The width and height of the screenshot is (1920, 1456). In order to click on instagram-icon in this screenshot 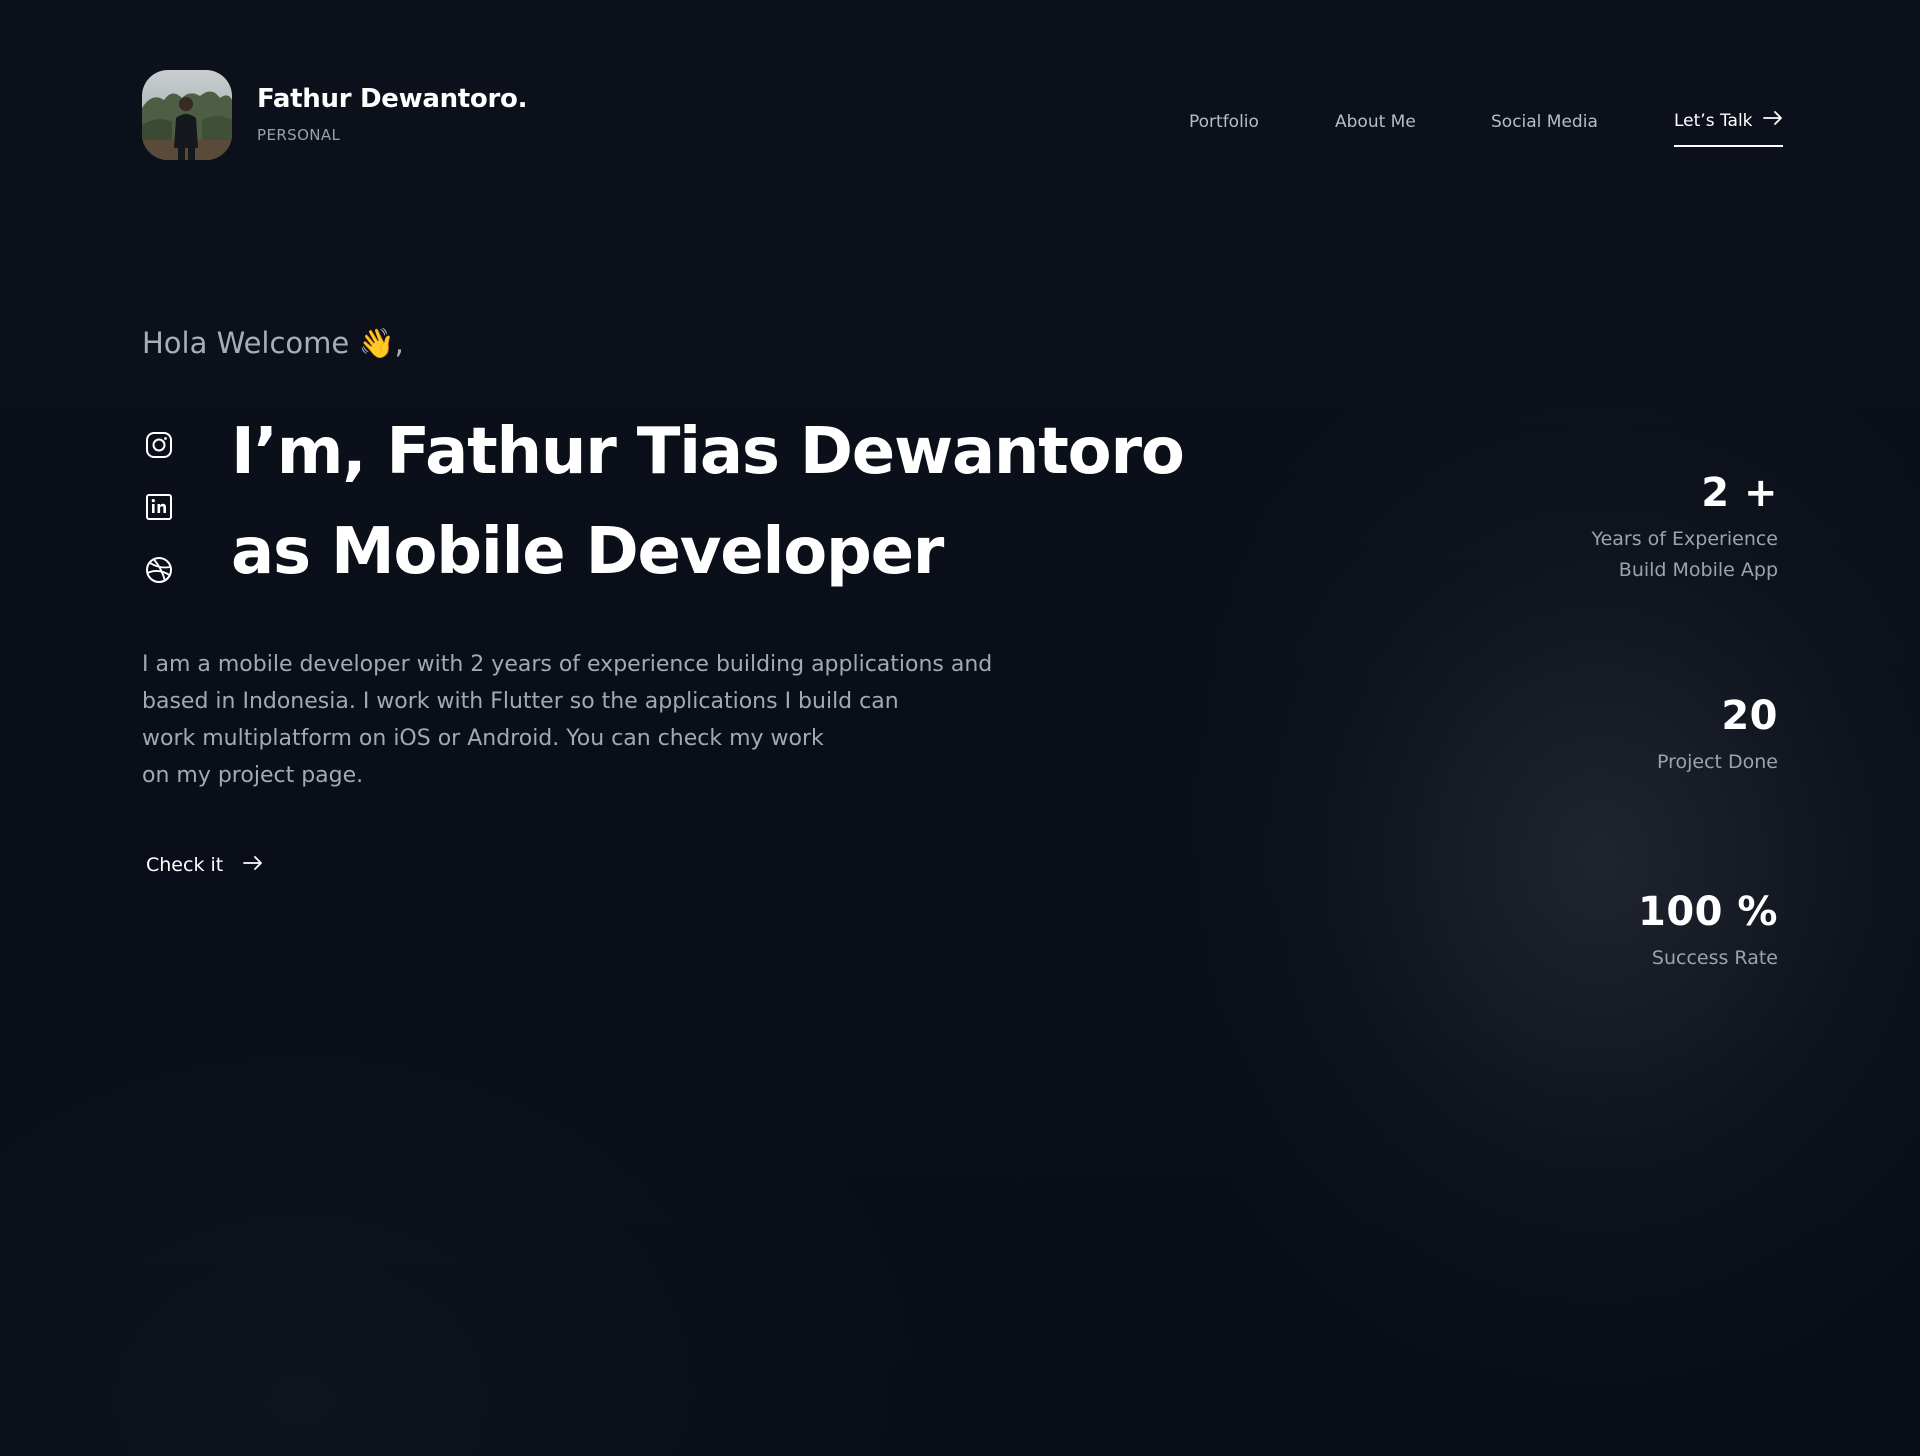, I will do `click(159, 445)`.